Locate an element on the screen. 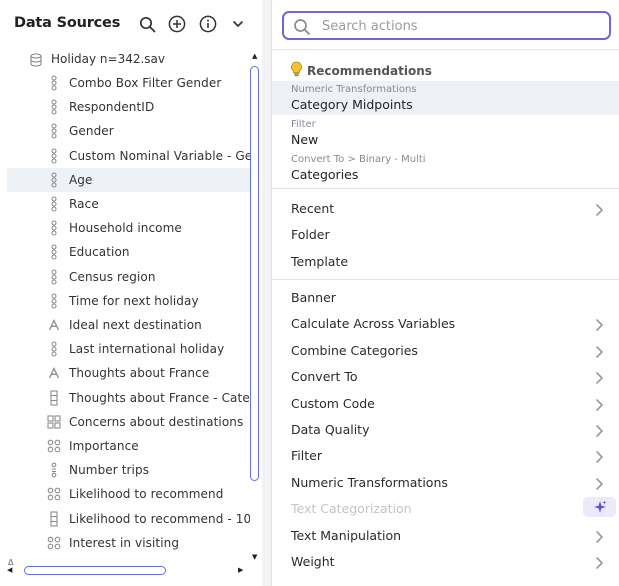 The width and height of the screenshot is (619, 586). variable-label: Combo Box Filter Gender is located at coordinates (145, 83).